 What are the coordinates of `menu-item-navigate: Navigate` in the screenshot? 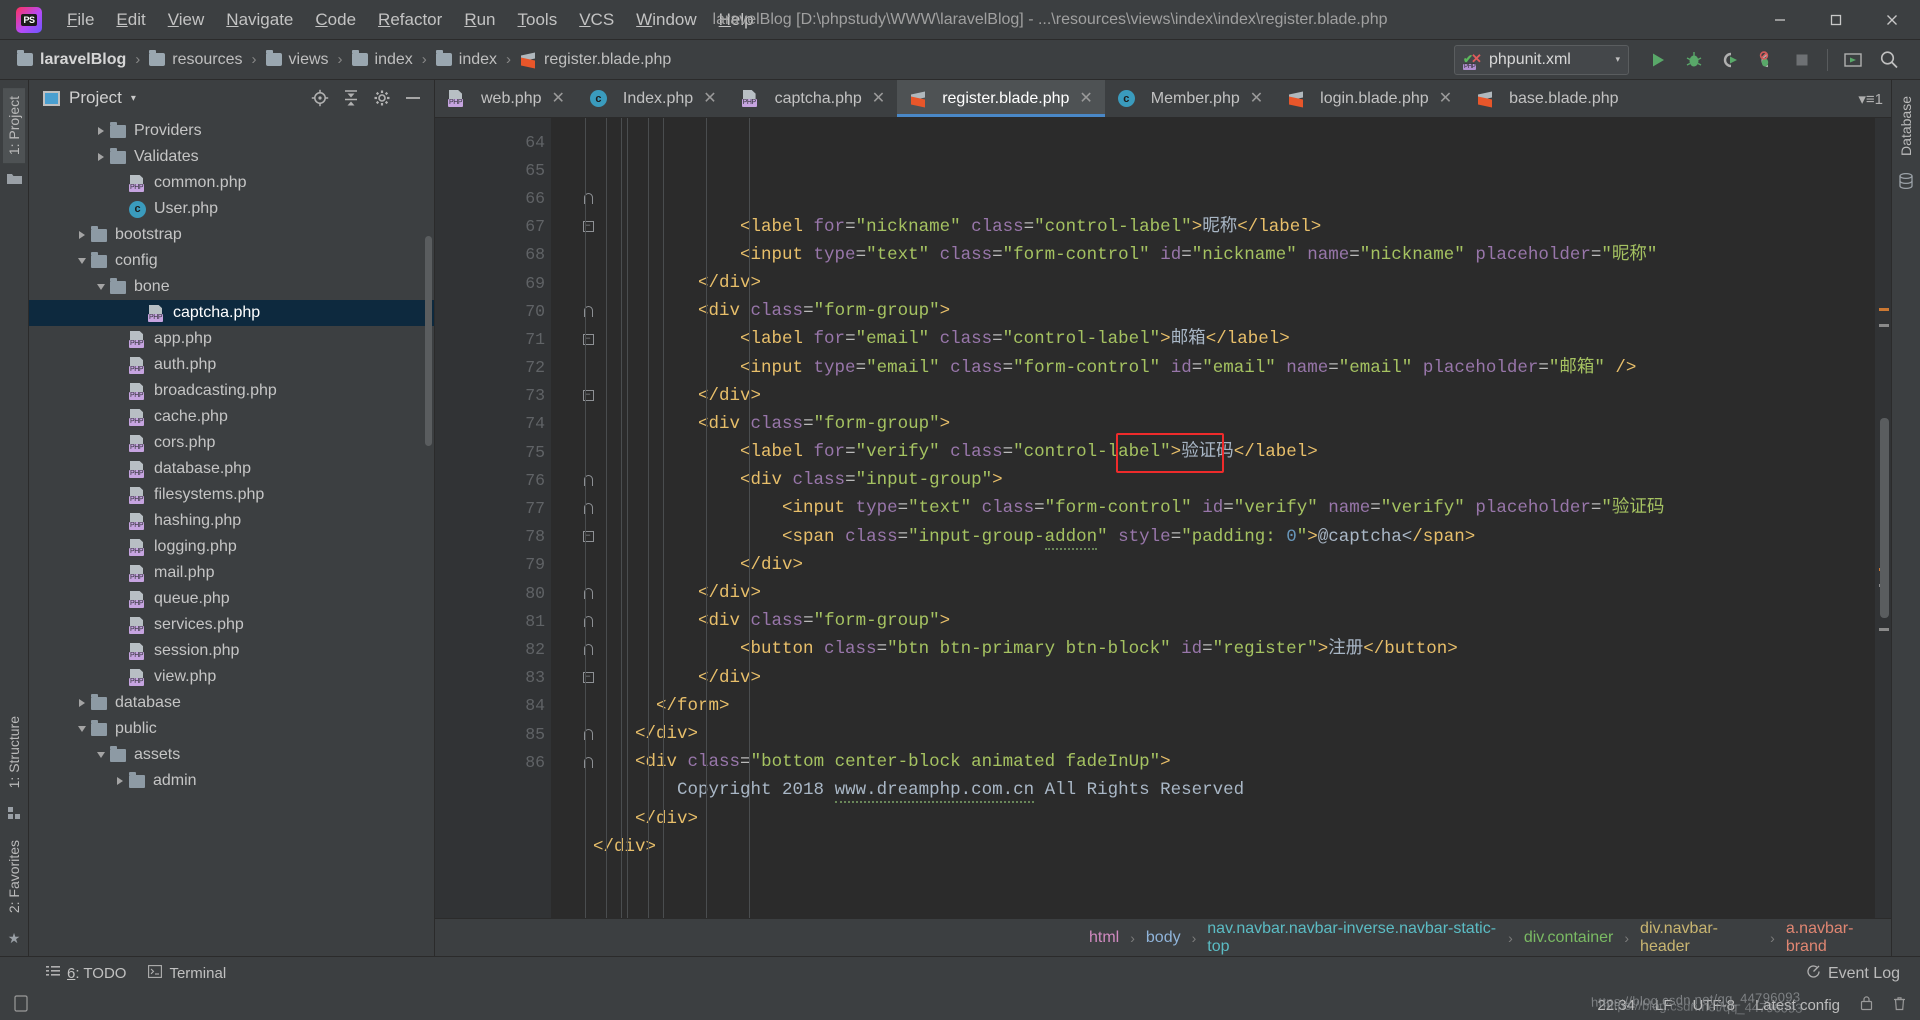 It's located at (259, 19).